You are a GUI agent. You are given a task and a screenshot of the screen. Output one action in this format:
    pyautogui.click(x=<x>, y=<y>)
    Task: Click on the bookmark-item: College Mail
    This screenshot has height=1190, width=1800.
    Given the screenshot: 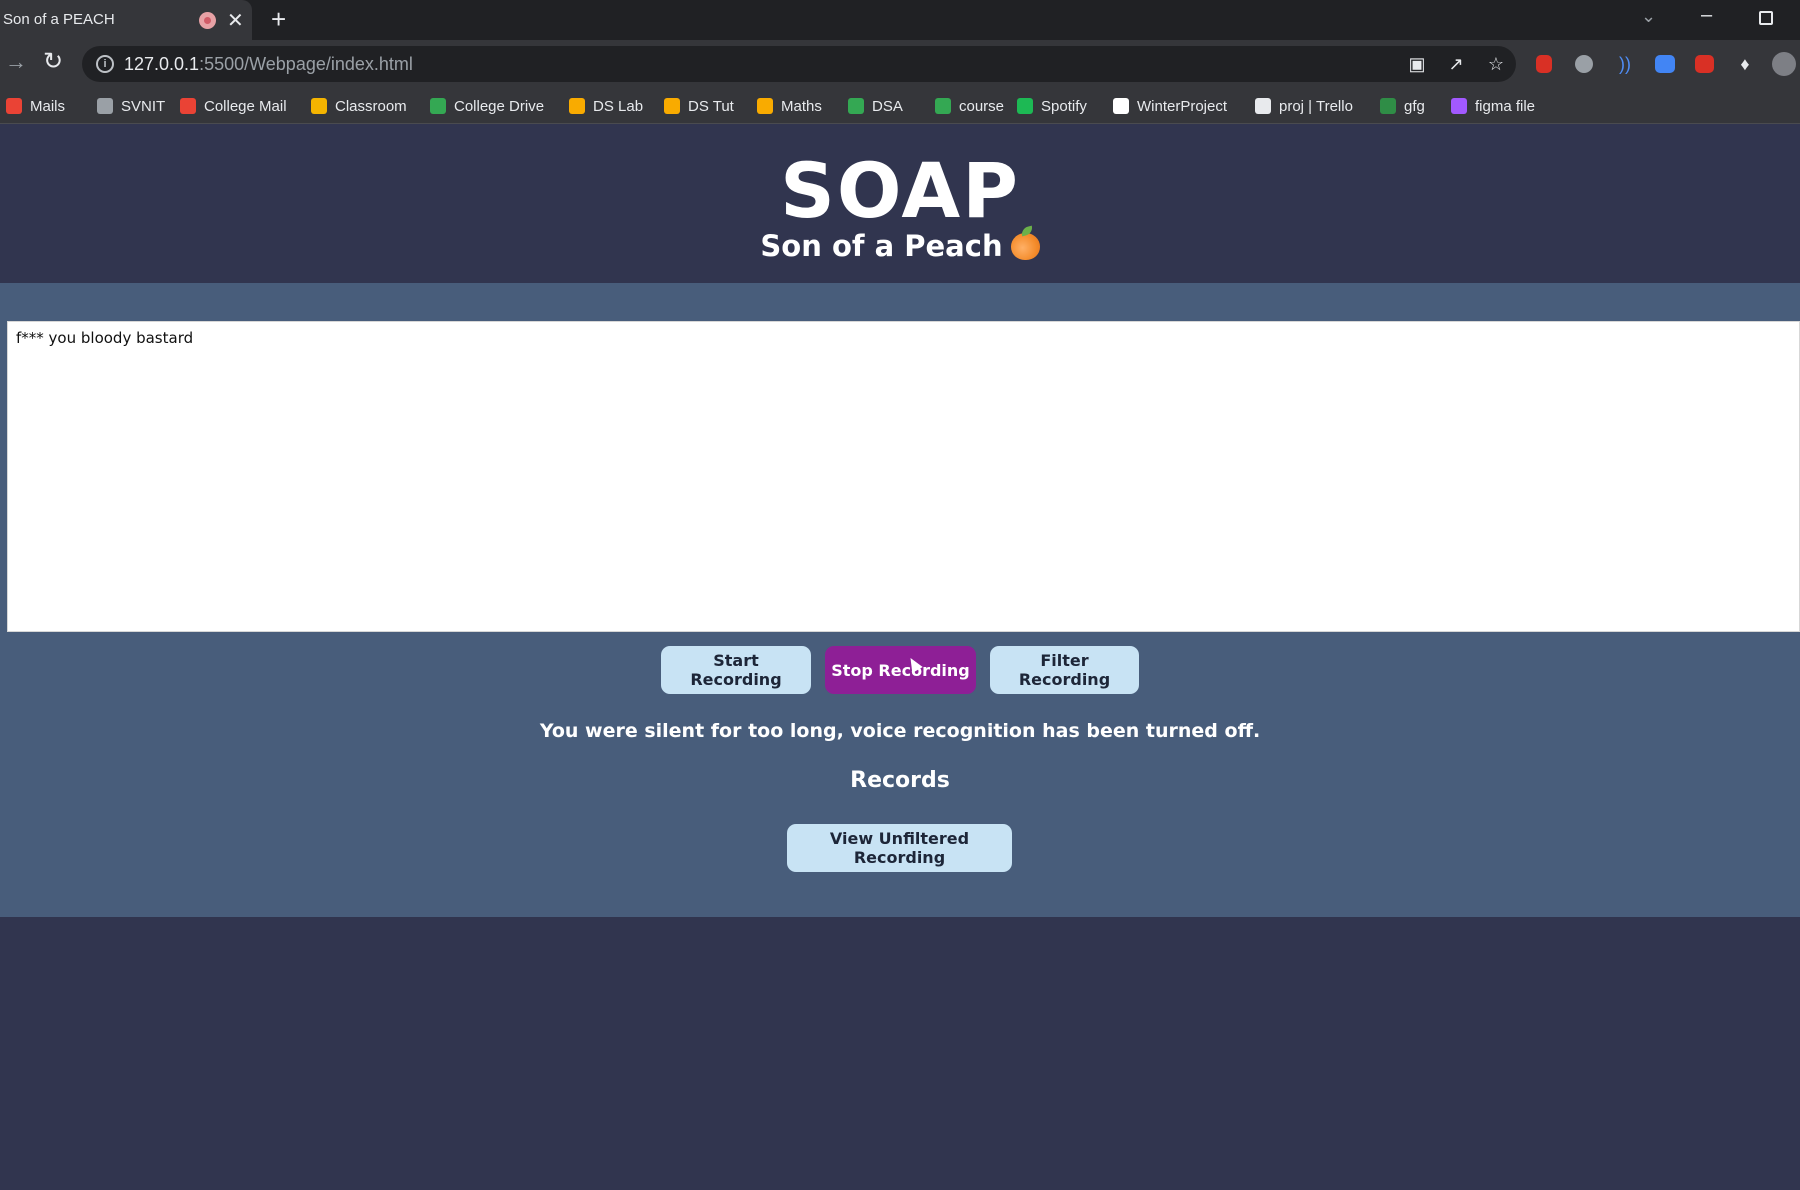 What is the action you would take?
    pyautogui.click(x=233, y=106)
    